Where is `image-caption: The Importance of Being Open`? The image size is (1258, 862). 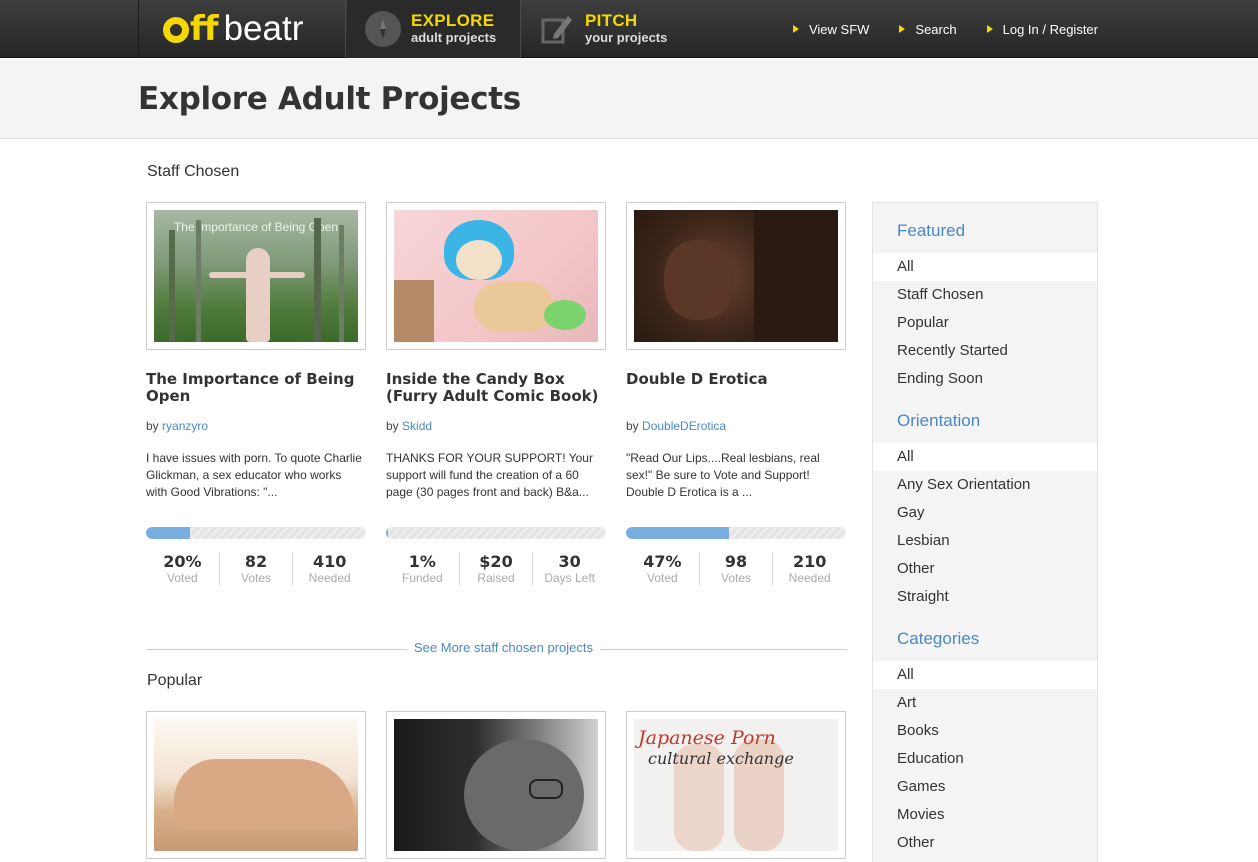 image-caption: The Importance of Being Open is located at coordinates (256, 227).